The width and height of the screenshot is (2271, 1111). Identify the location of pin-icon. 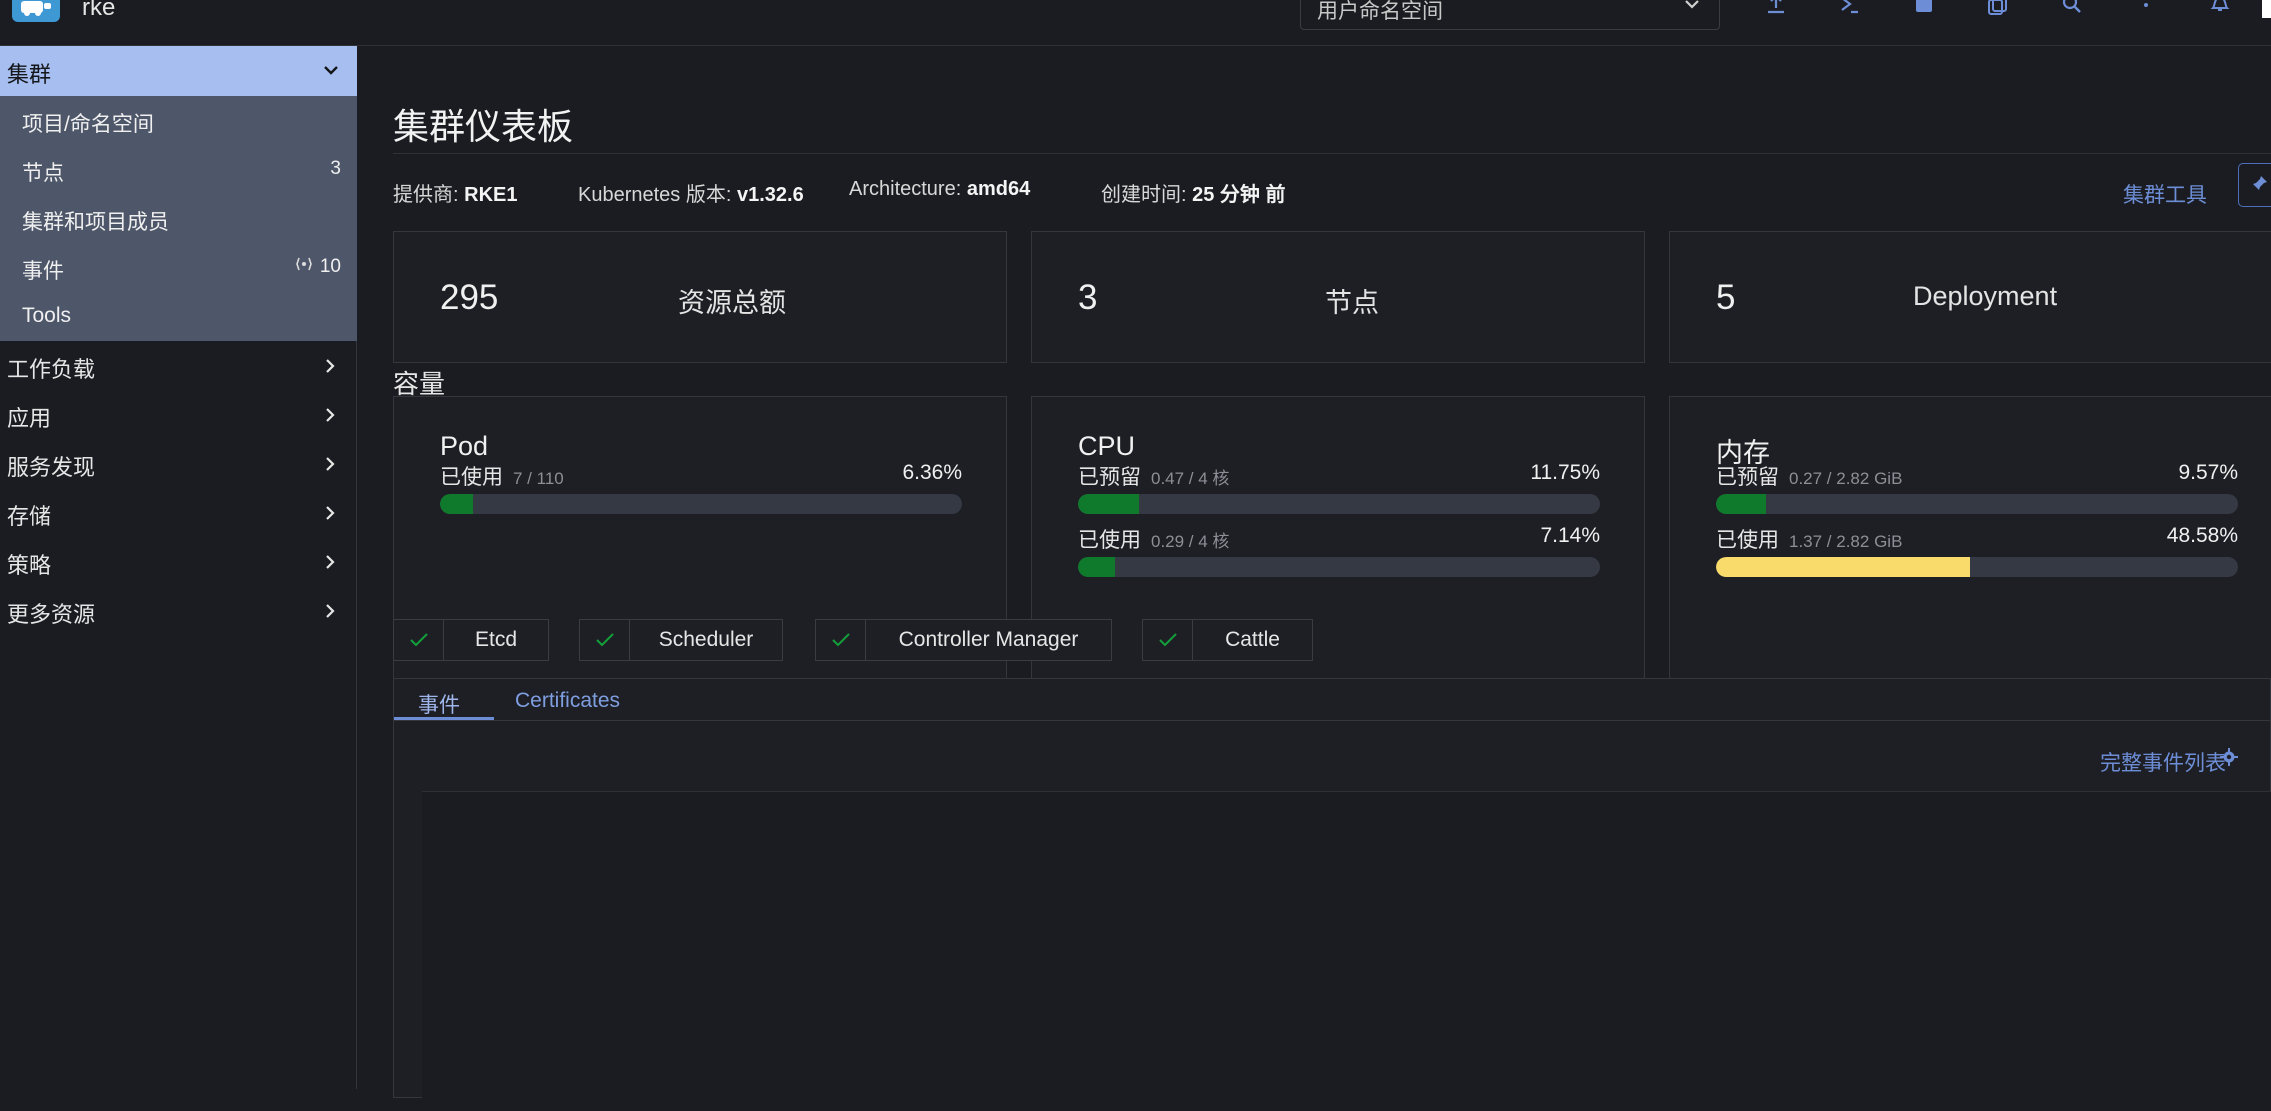
(2260, 185).